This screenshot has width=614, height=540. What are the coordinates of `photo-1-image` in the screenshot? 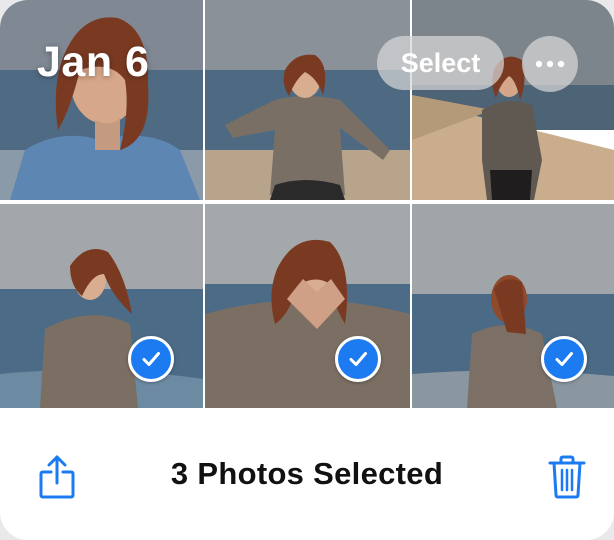 It's located at (101, 100).